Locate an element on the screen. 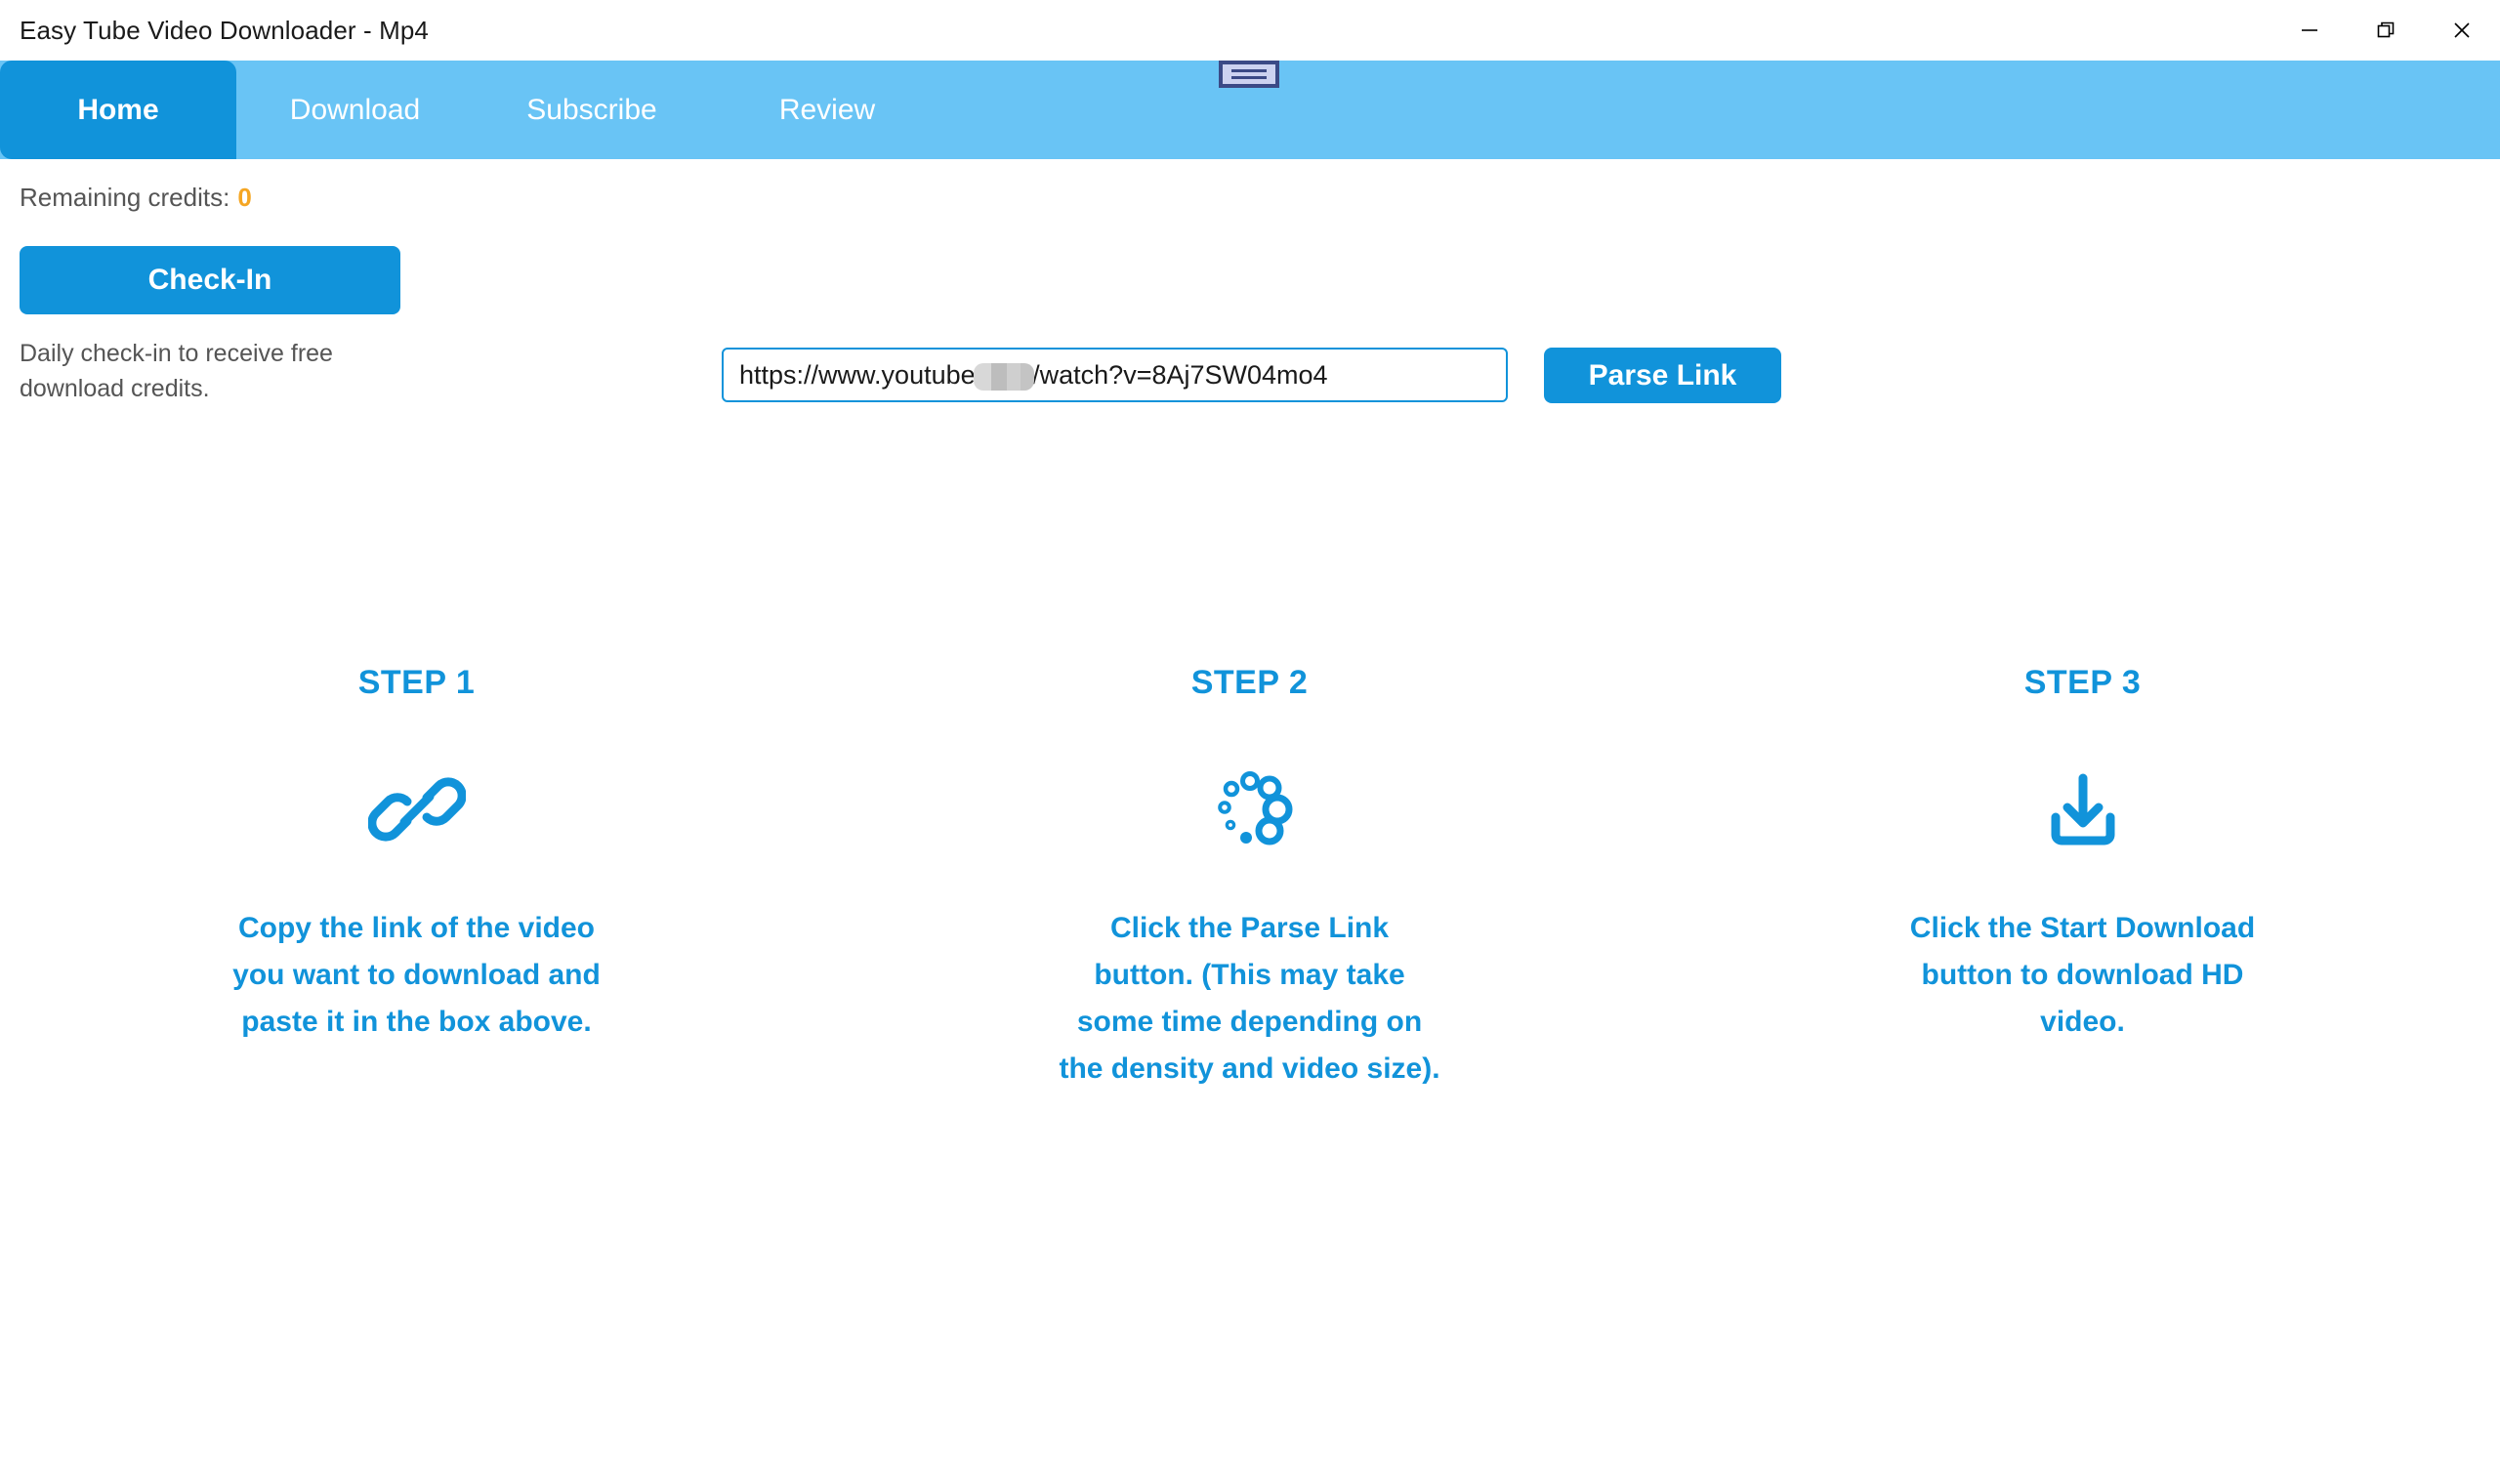 Image resolution: width=2500 pixels, height=1484 pixels. remaining-credits: Remaining credits: 0 is located at coordinates (136, 198).